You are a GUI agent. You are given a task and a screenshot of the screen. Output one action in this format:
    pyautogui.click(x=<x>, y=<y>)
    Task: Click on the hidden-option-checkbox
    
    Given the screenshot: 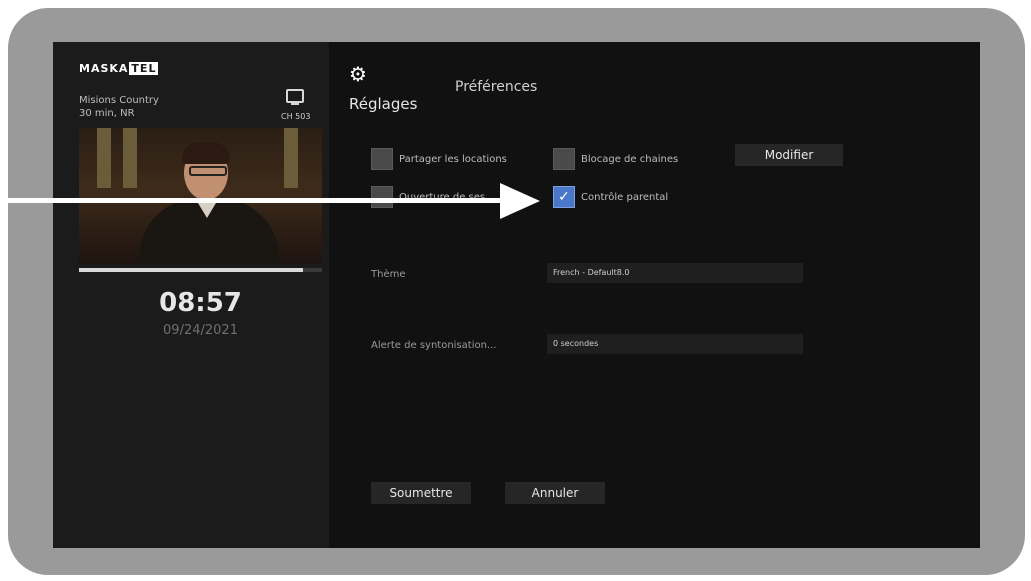 What is the action you would take?
    pyautogui.click(x=382, y=197)
    